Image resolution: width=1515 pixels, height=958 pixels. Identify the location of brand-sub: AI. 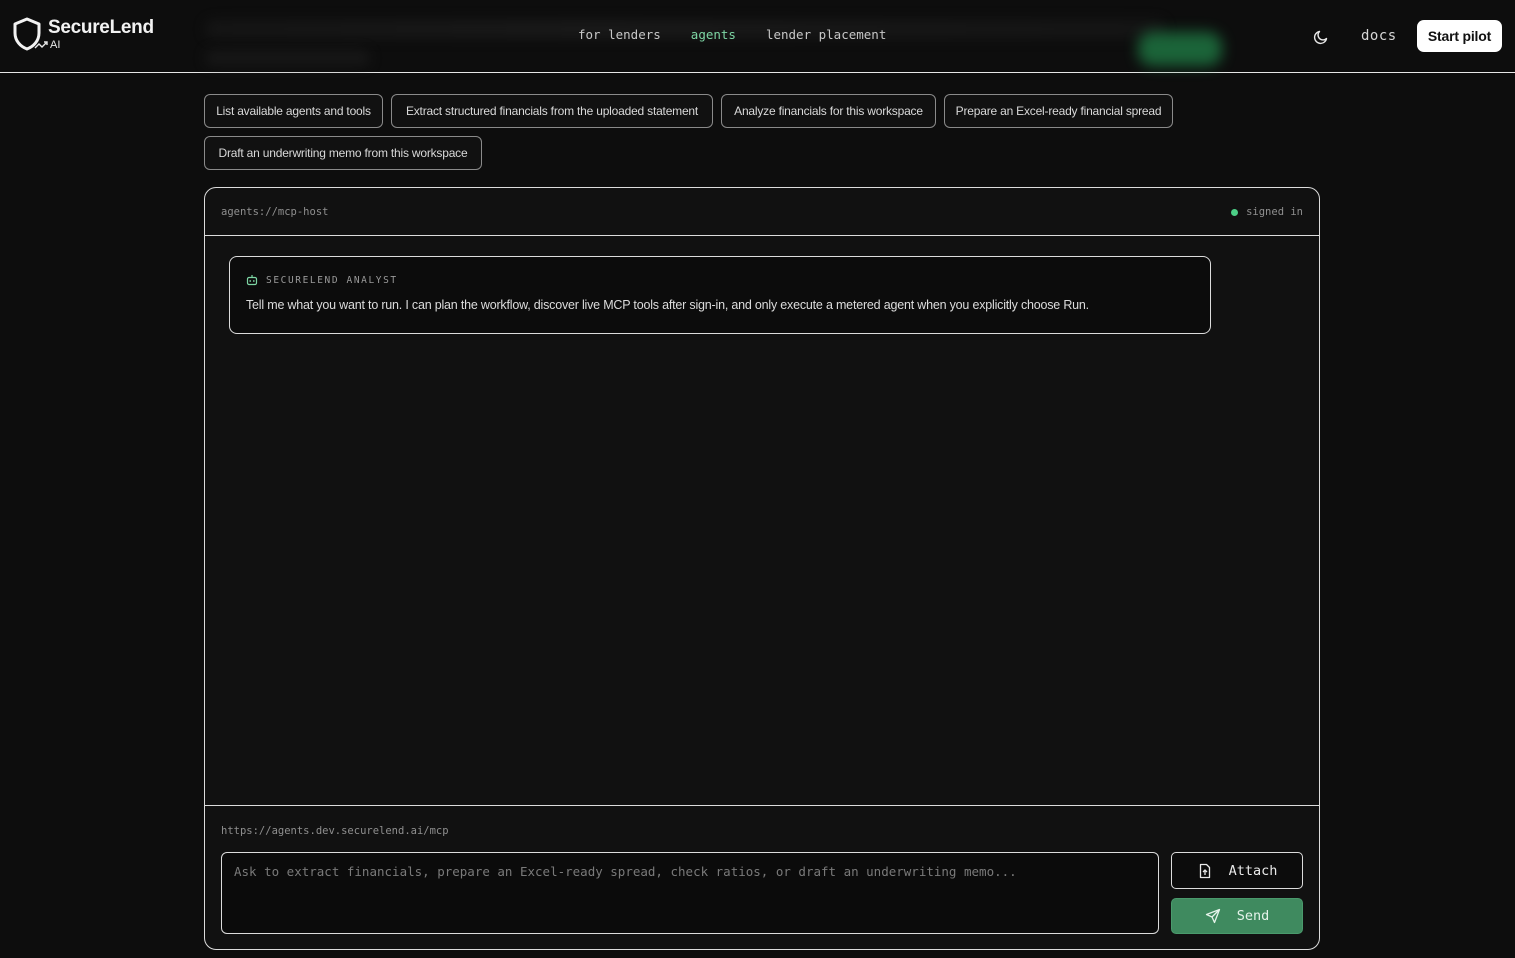
(55, 44).